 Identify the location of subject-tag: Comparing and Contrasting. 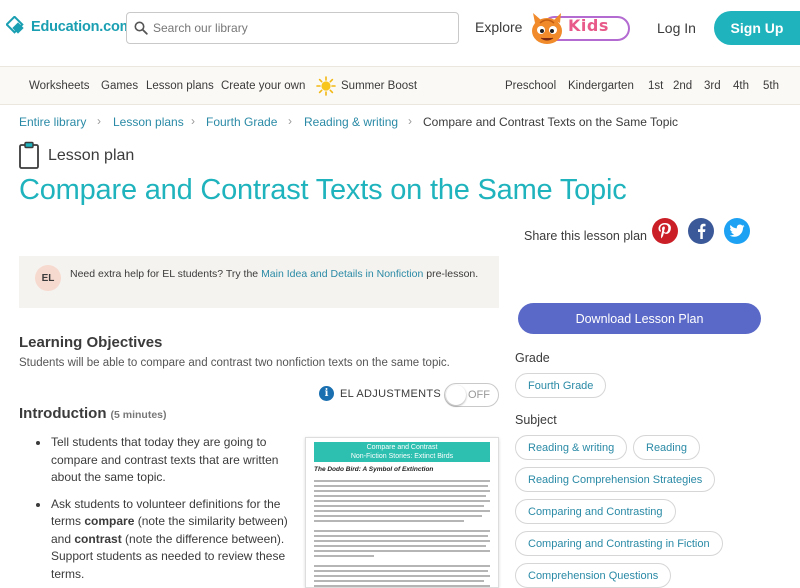
(595, 511).